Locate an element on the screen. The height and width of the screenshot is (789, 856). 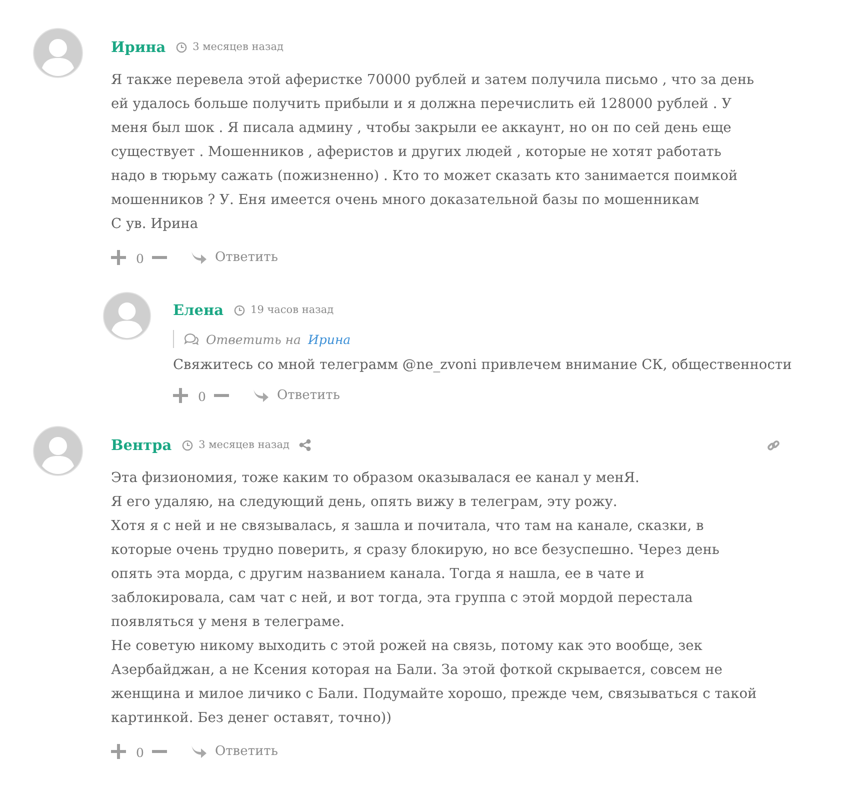
link-icon is located at coordinates (773, 445).